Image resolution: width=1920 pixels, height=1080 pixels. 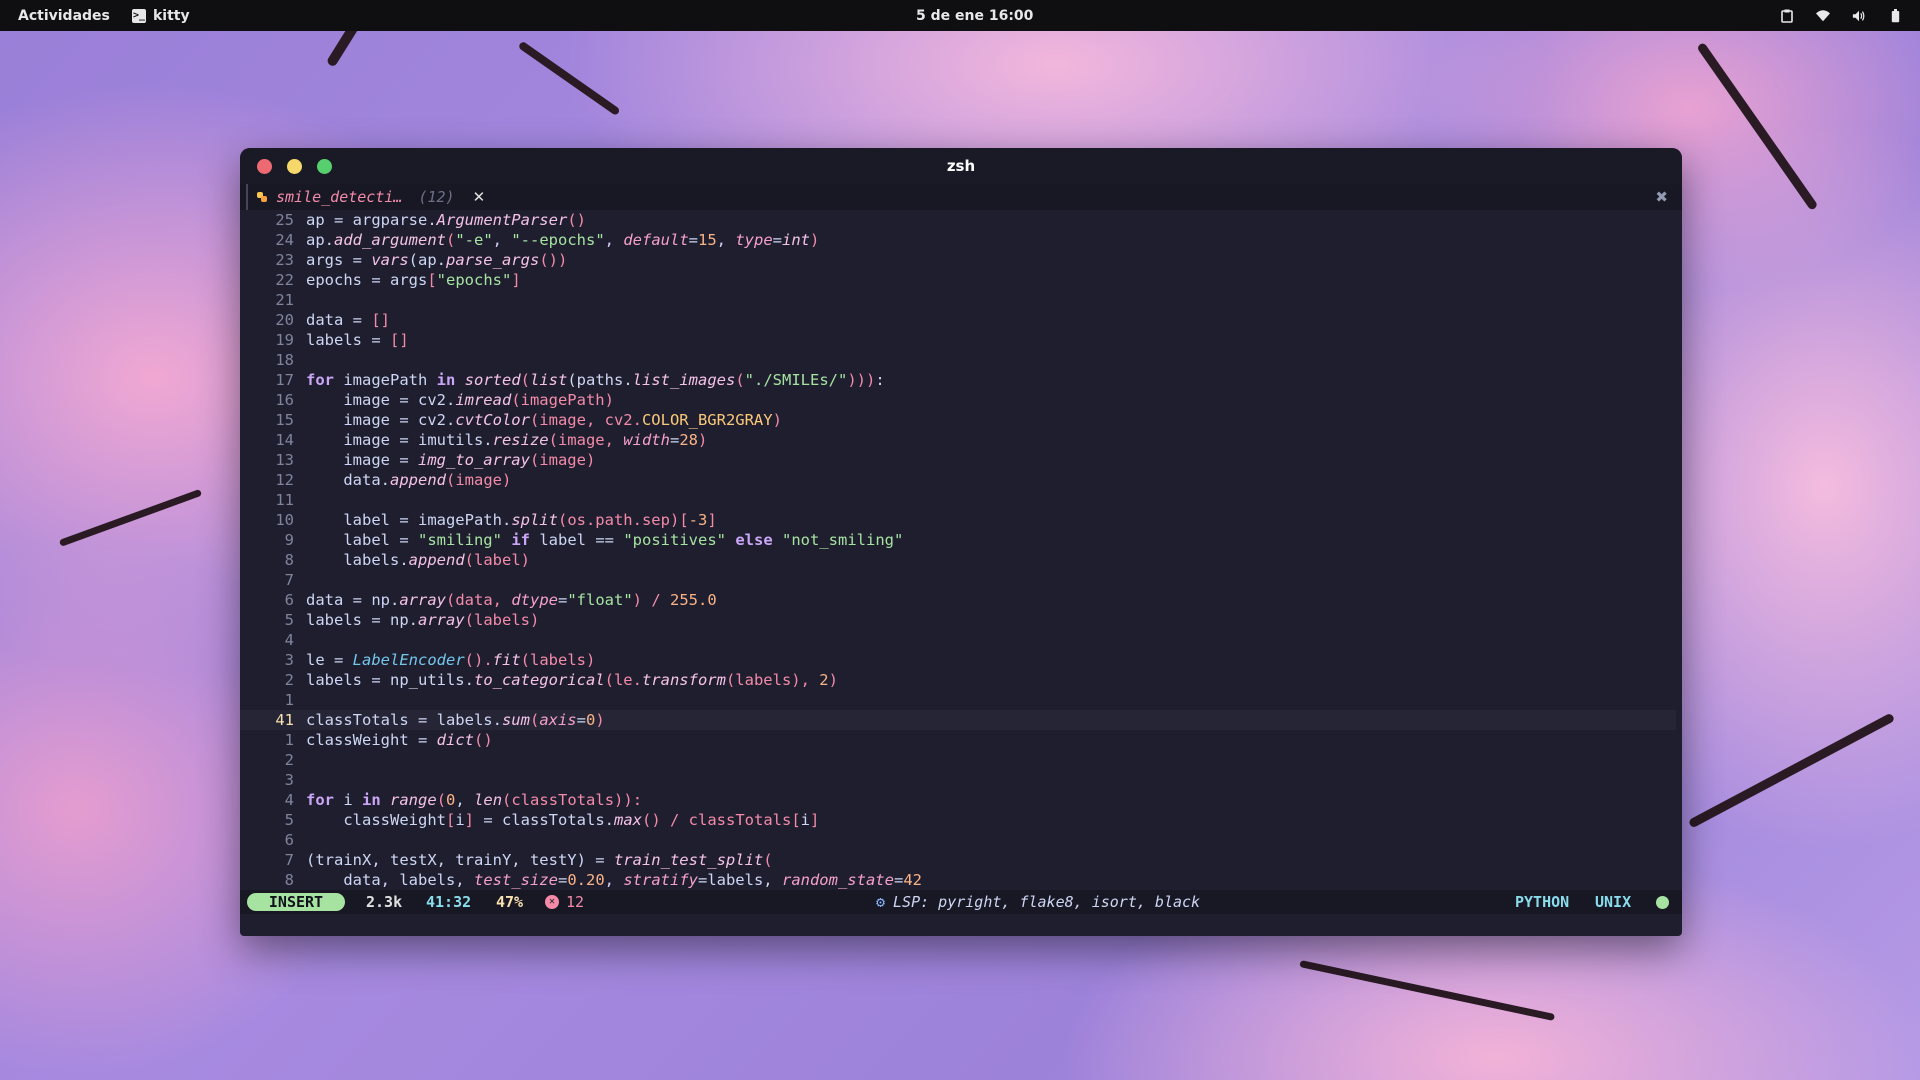 I want to click on line-number: 22, so click(x=284, y=280).